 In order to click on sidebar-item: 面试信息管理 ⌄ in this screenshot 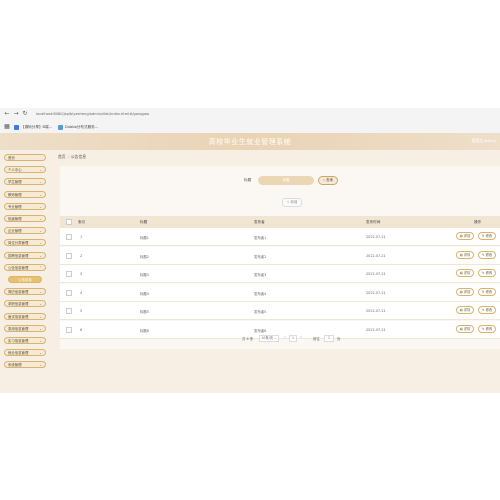, I will do `click(25, 316)`.